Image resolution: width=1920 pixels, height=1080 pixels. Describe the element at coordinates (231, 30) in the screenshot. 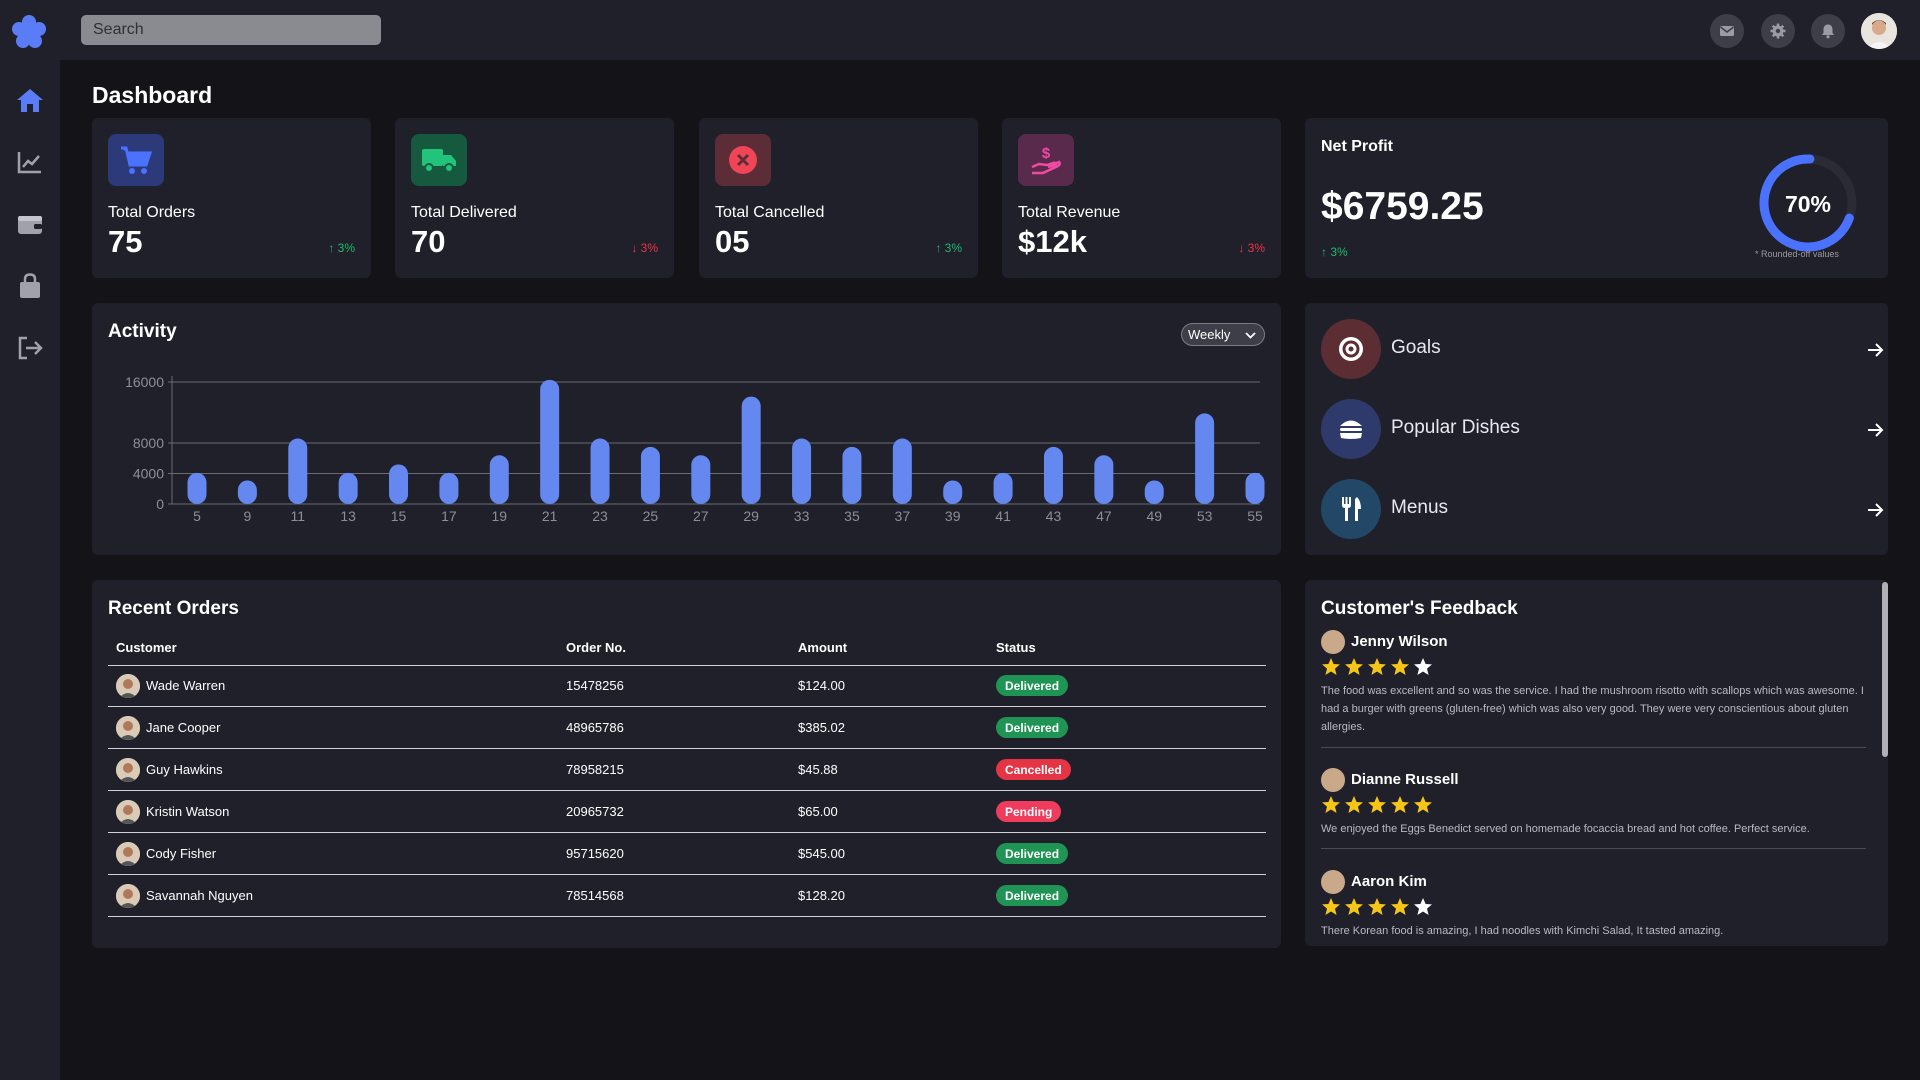

I see `search-input` at that location.